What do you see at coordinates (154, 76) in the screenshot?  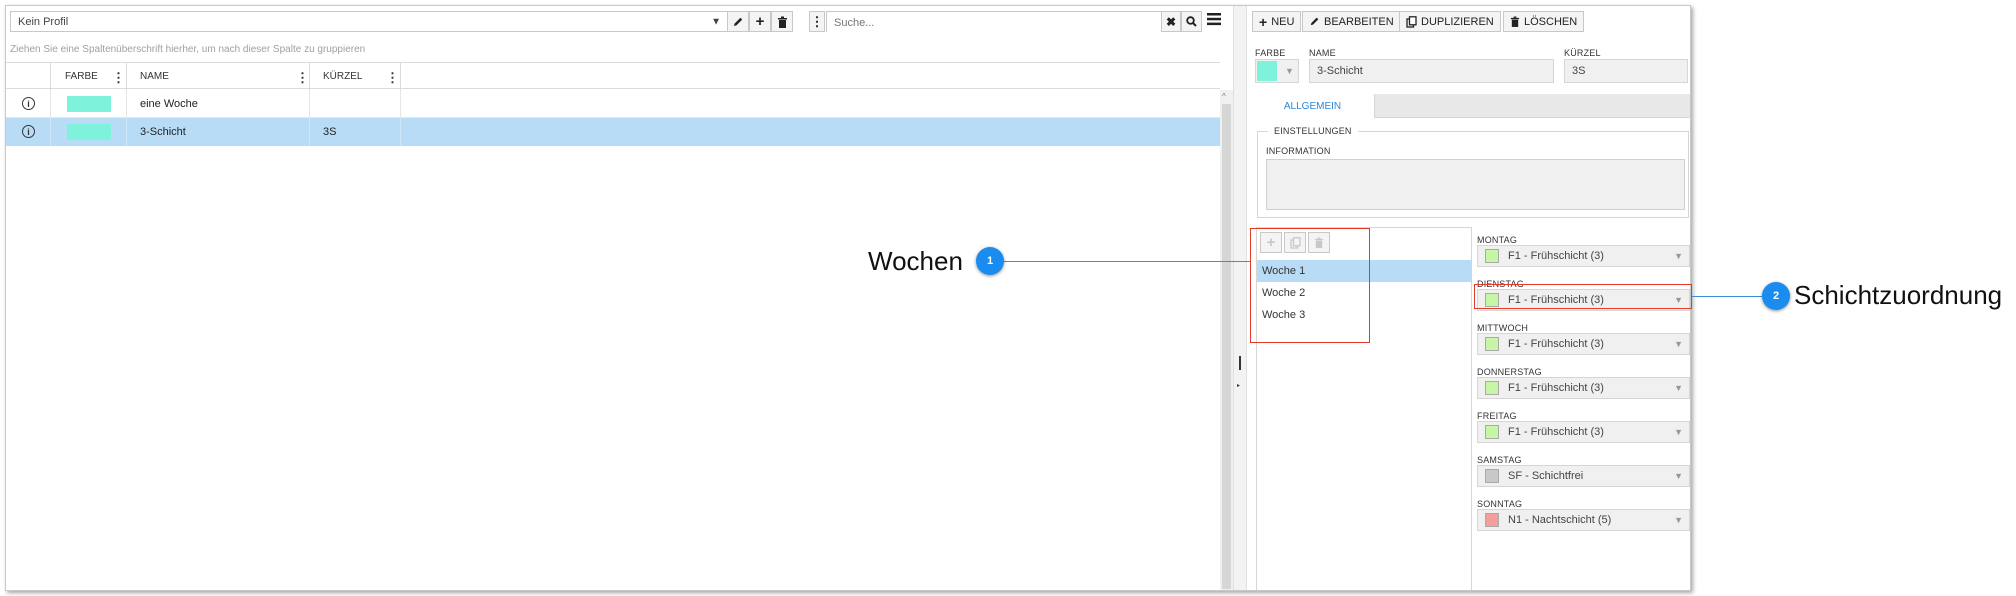 I see `column-label-name: NAME` at bounding box center [154, 76].